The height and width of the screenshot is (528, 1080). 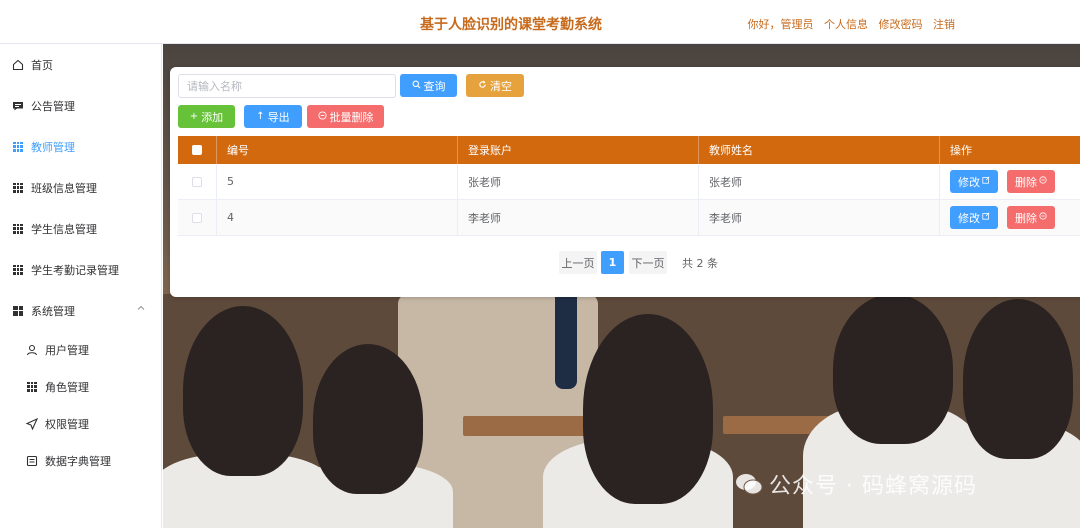 What do you see at coordinates (32, 461) in the screenshot?
I see `dictionary-icon` at bounding box center [32, 461].